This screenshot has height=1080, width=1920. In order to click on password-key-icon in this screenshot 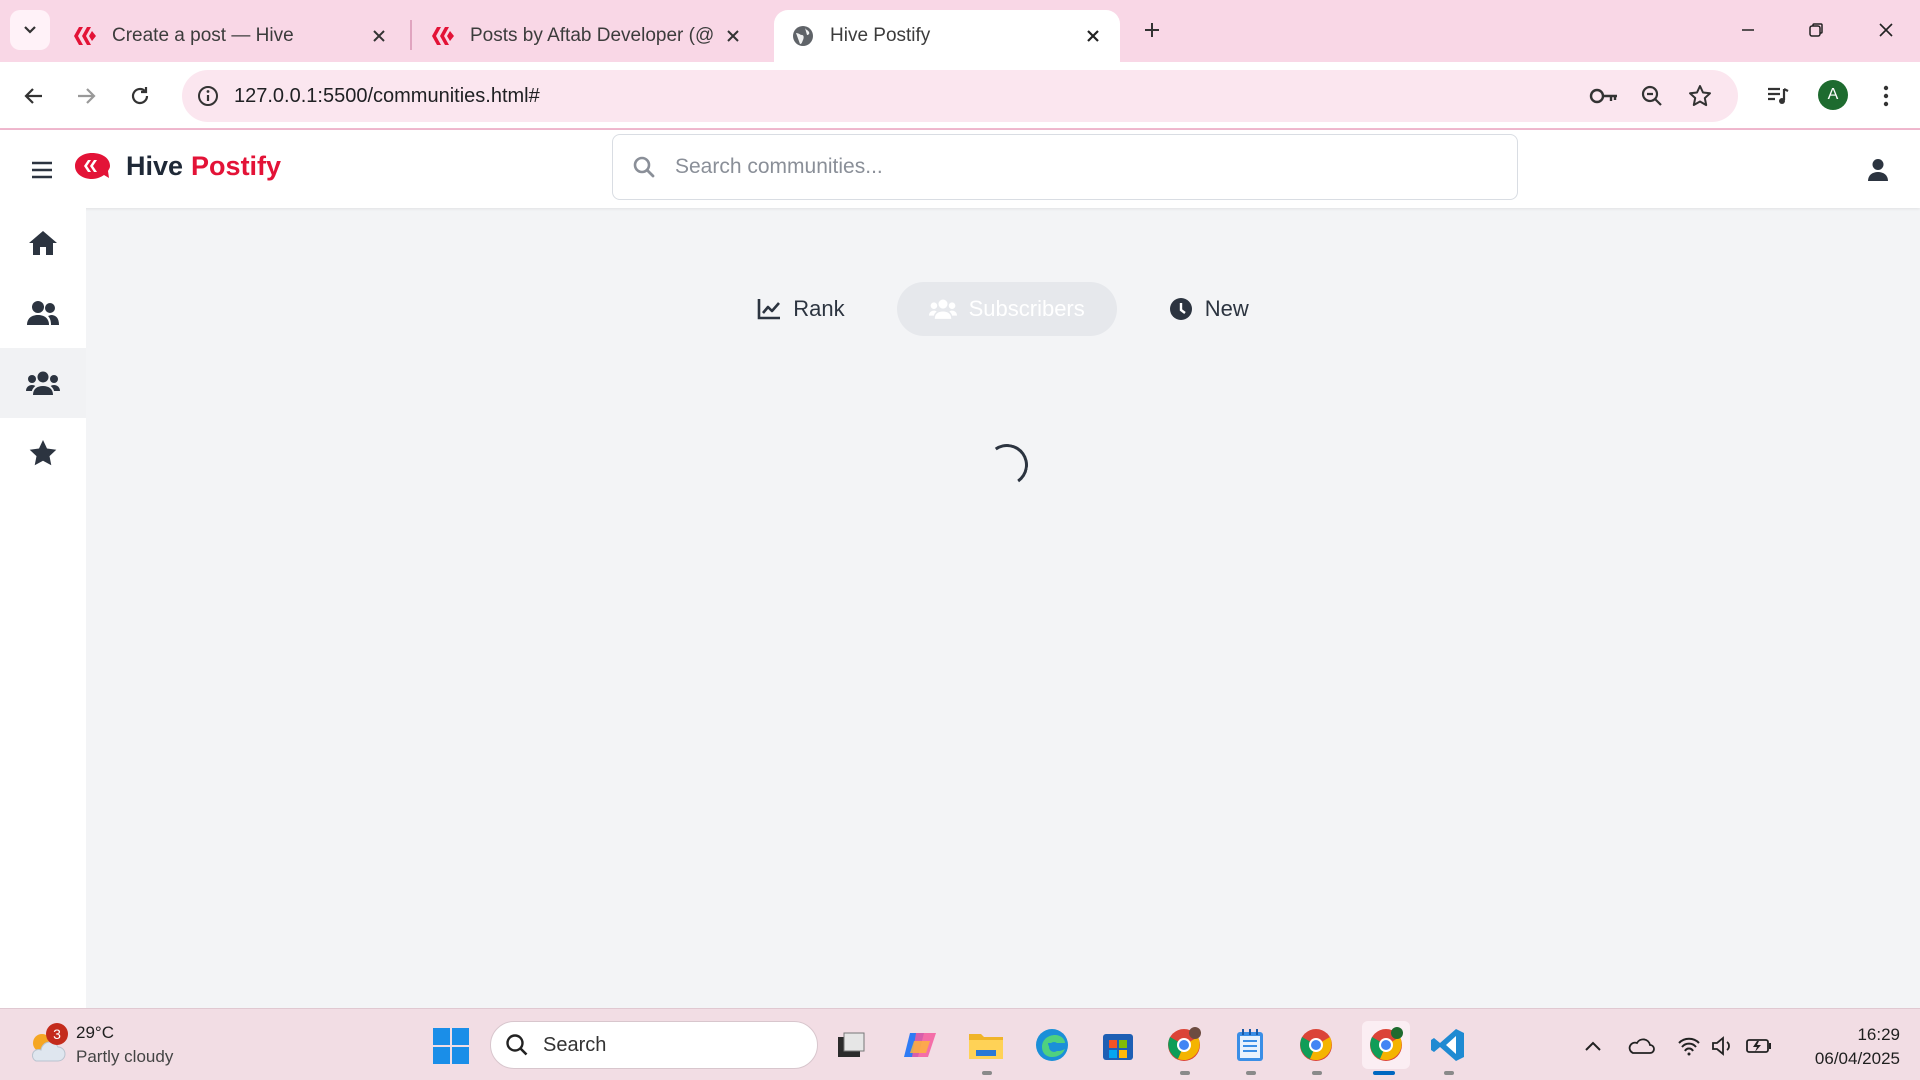, I will do `click(1604, 96)`.